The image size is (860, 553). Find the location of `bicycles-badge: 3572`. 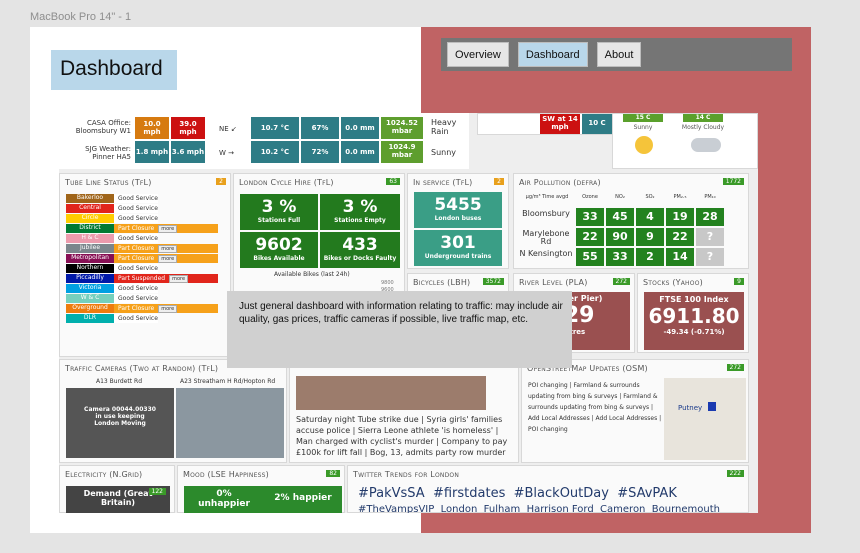

bicycles-badge: 3572 is located at coordinates (493, 281).